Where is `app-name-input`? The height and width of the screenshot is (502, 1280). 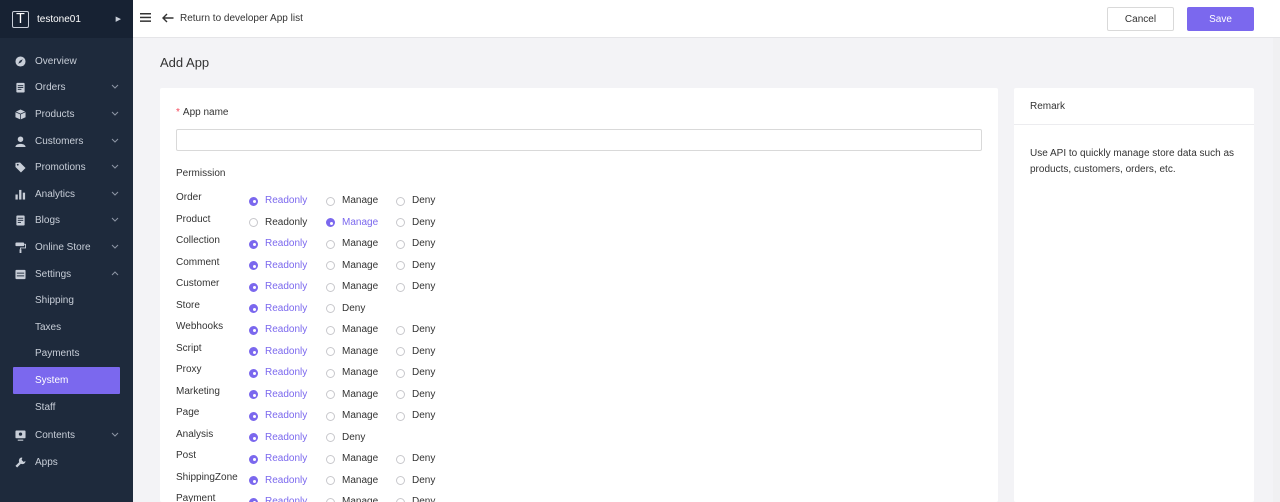 app-name-input is located at coordinates (579, 140).